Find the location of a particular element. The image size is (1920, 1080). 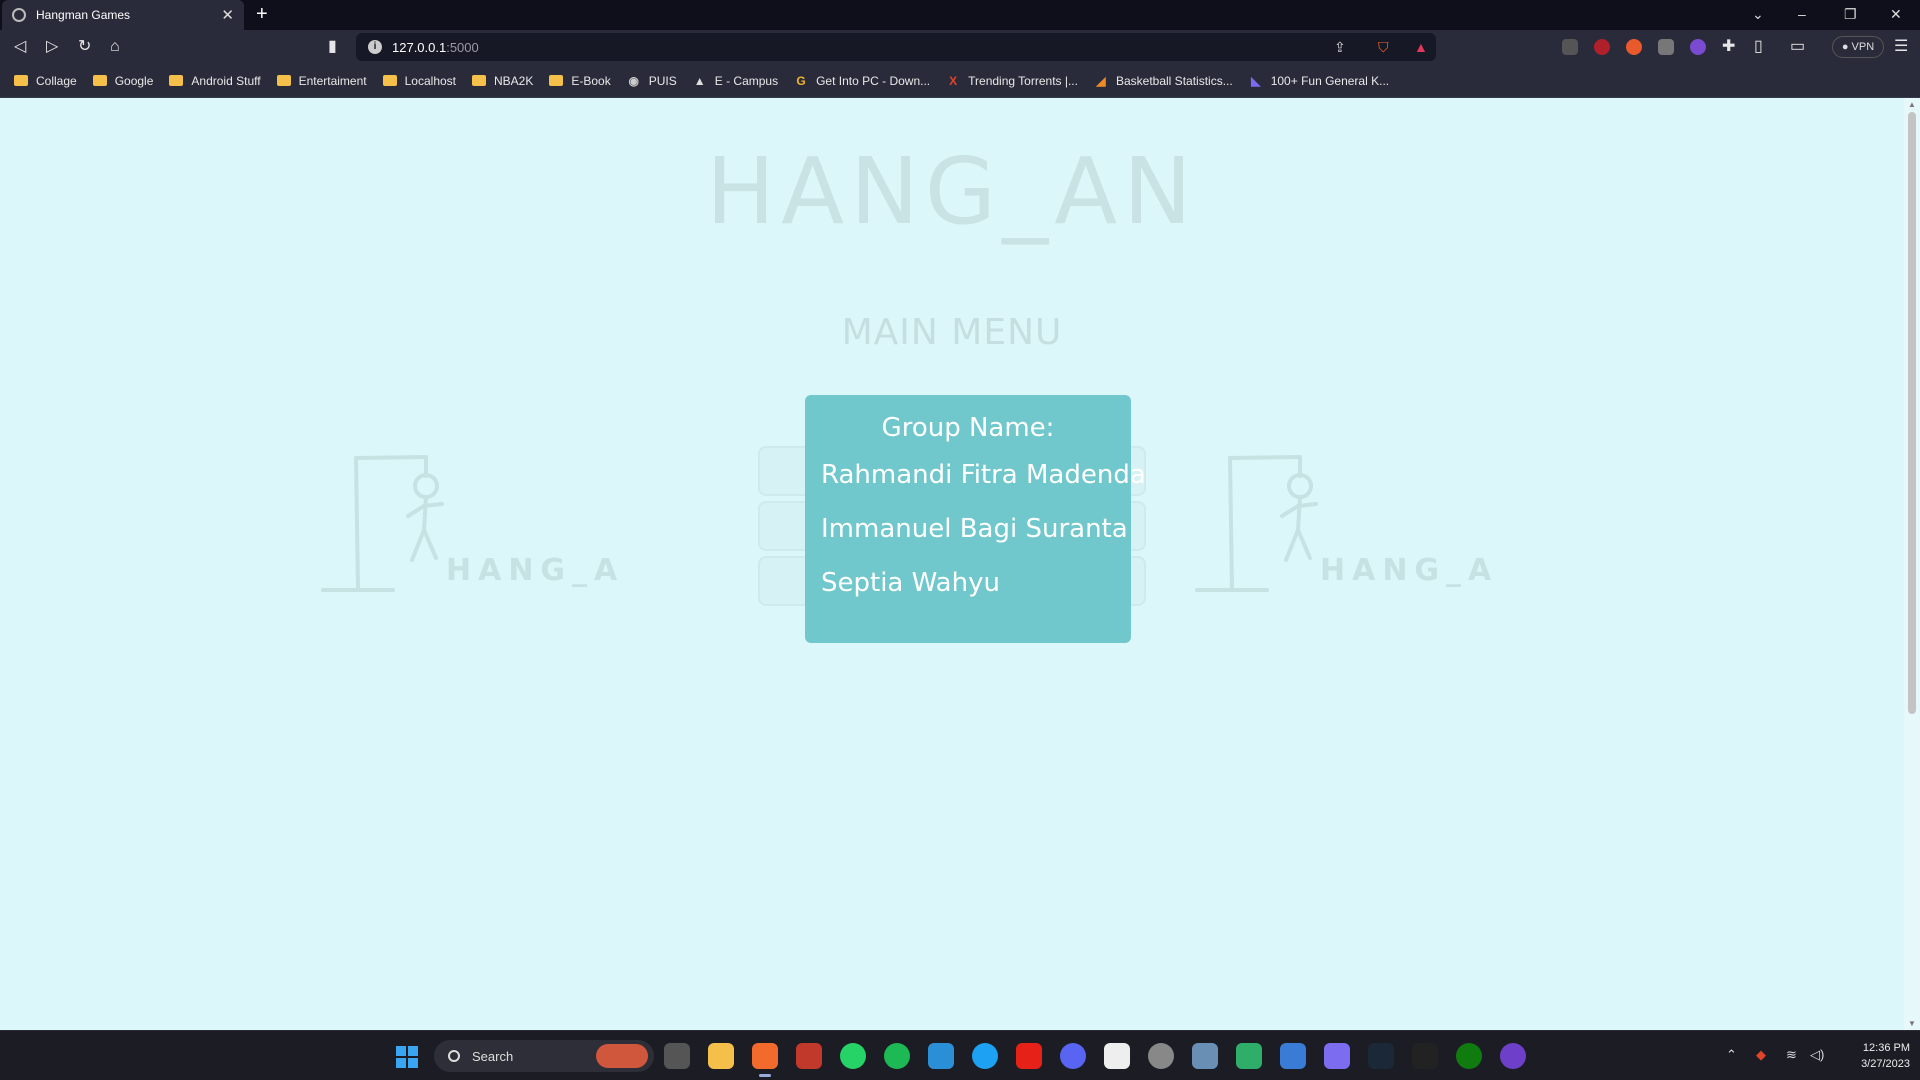

brave-shields-icon: ⛉ is located at coordinates (1383, 47).